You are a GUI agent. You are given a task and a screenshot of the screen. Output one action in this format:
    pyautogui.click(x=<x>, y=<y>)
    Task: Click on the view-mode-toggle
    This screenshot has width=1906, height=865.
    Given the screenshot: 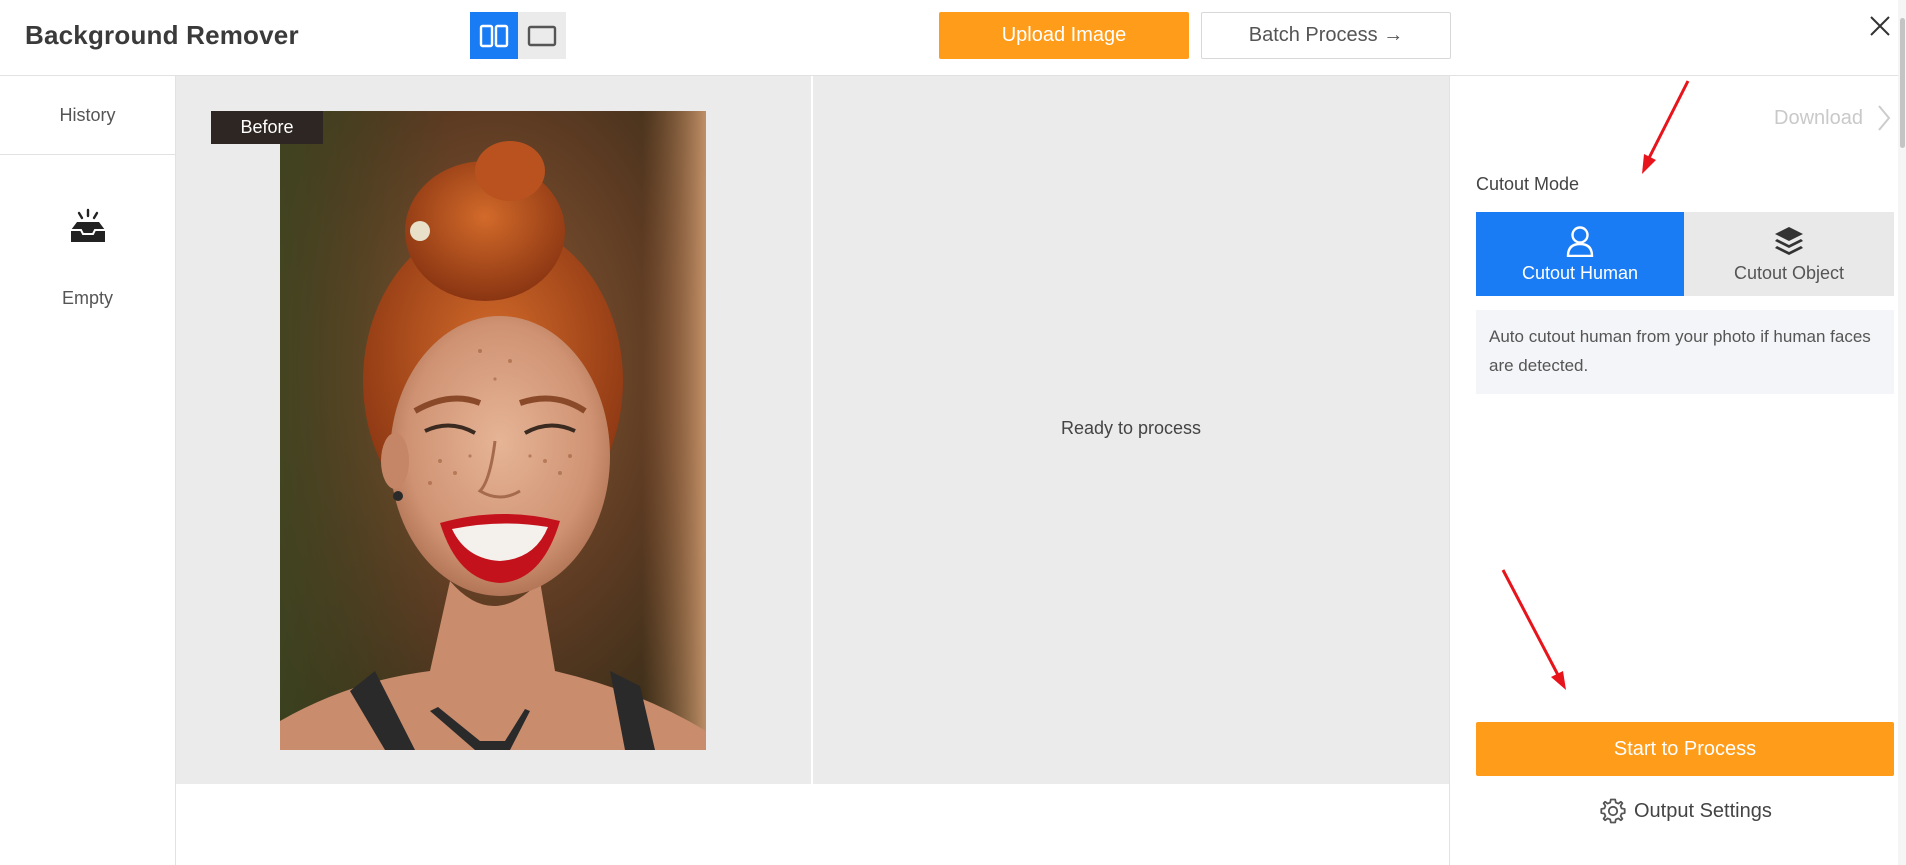 What is the action you would take?
    pyautogui.click(x=518, y=35)
    